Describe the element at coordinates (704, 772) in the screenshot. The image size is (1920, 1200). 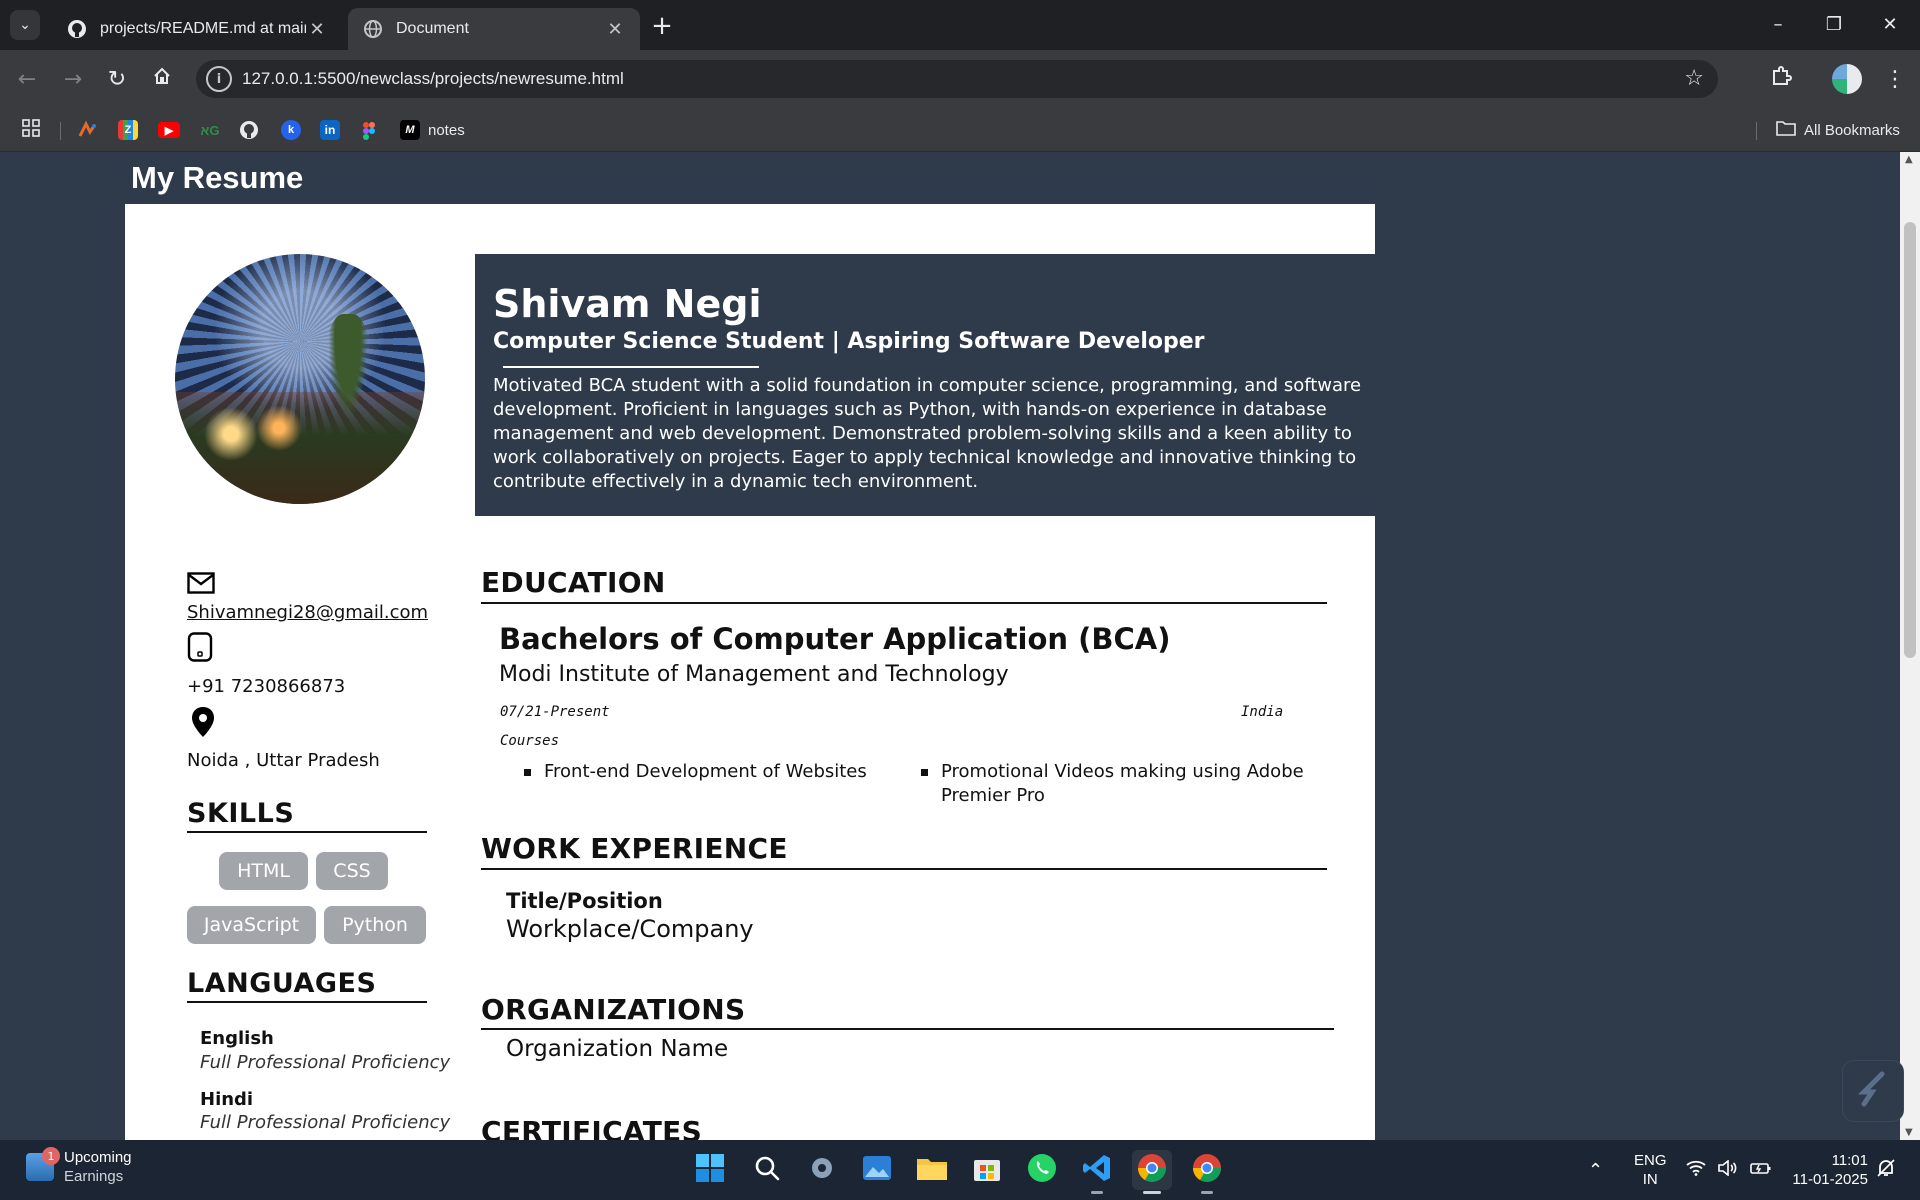
I see `course-item: Front-end Development of Websites` at that location.